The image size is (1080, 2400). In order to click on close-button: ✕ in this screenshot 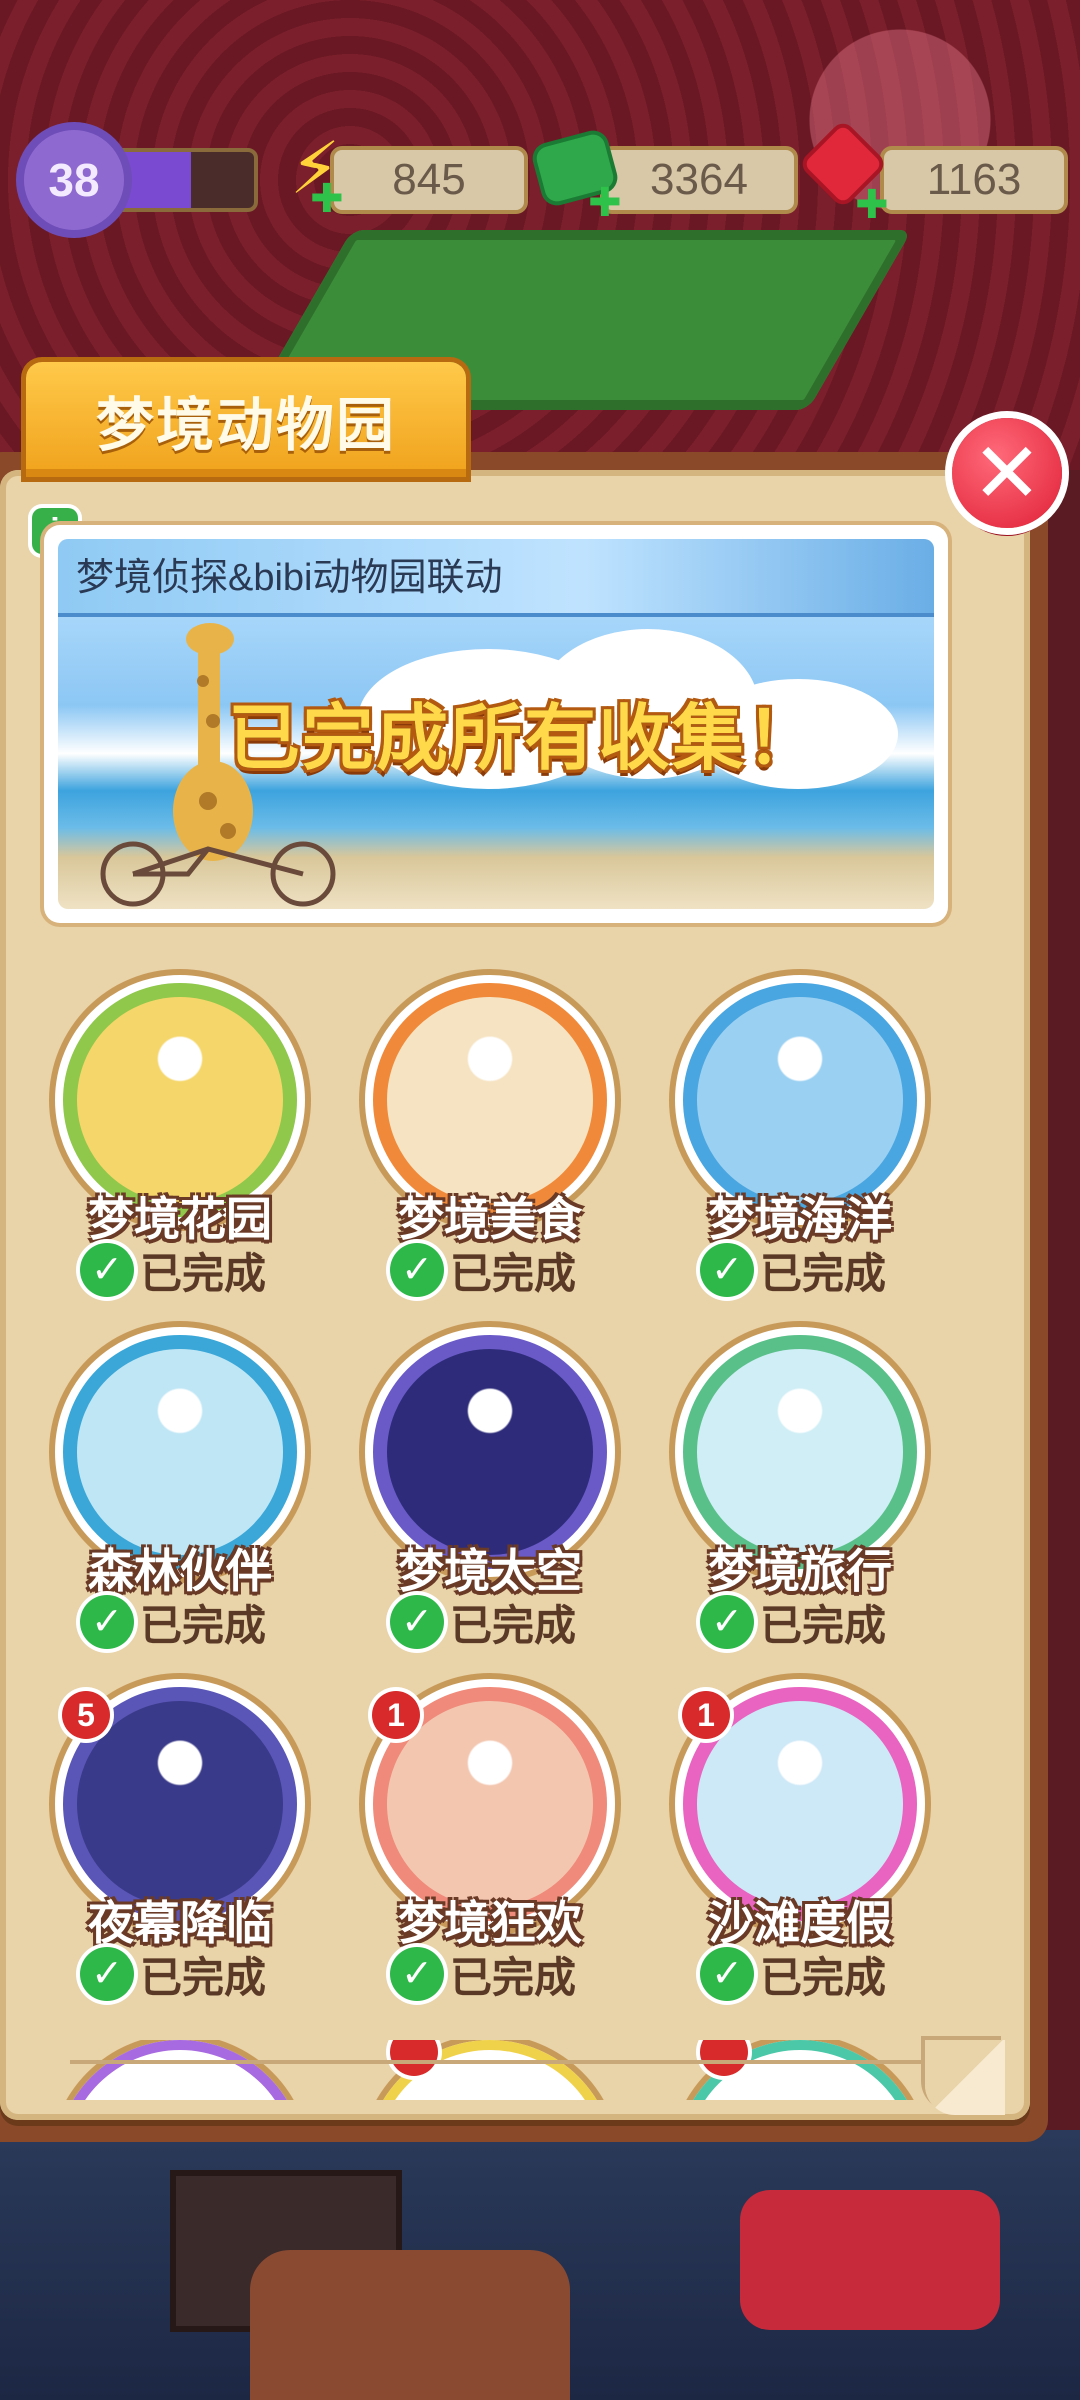, I will do `click(1007, 473)`.